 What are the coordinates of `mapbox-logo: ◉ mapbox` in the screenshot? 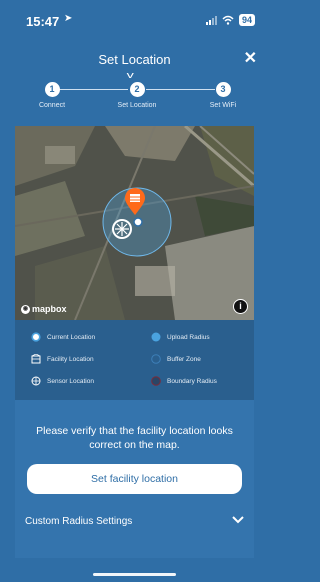 It's located at (44, 309).